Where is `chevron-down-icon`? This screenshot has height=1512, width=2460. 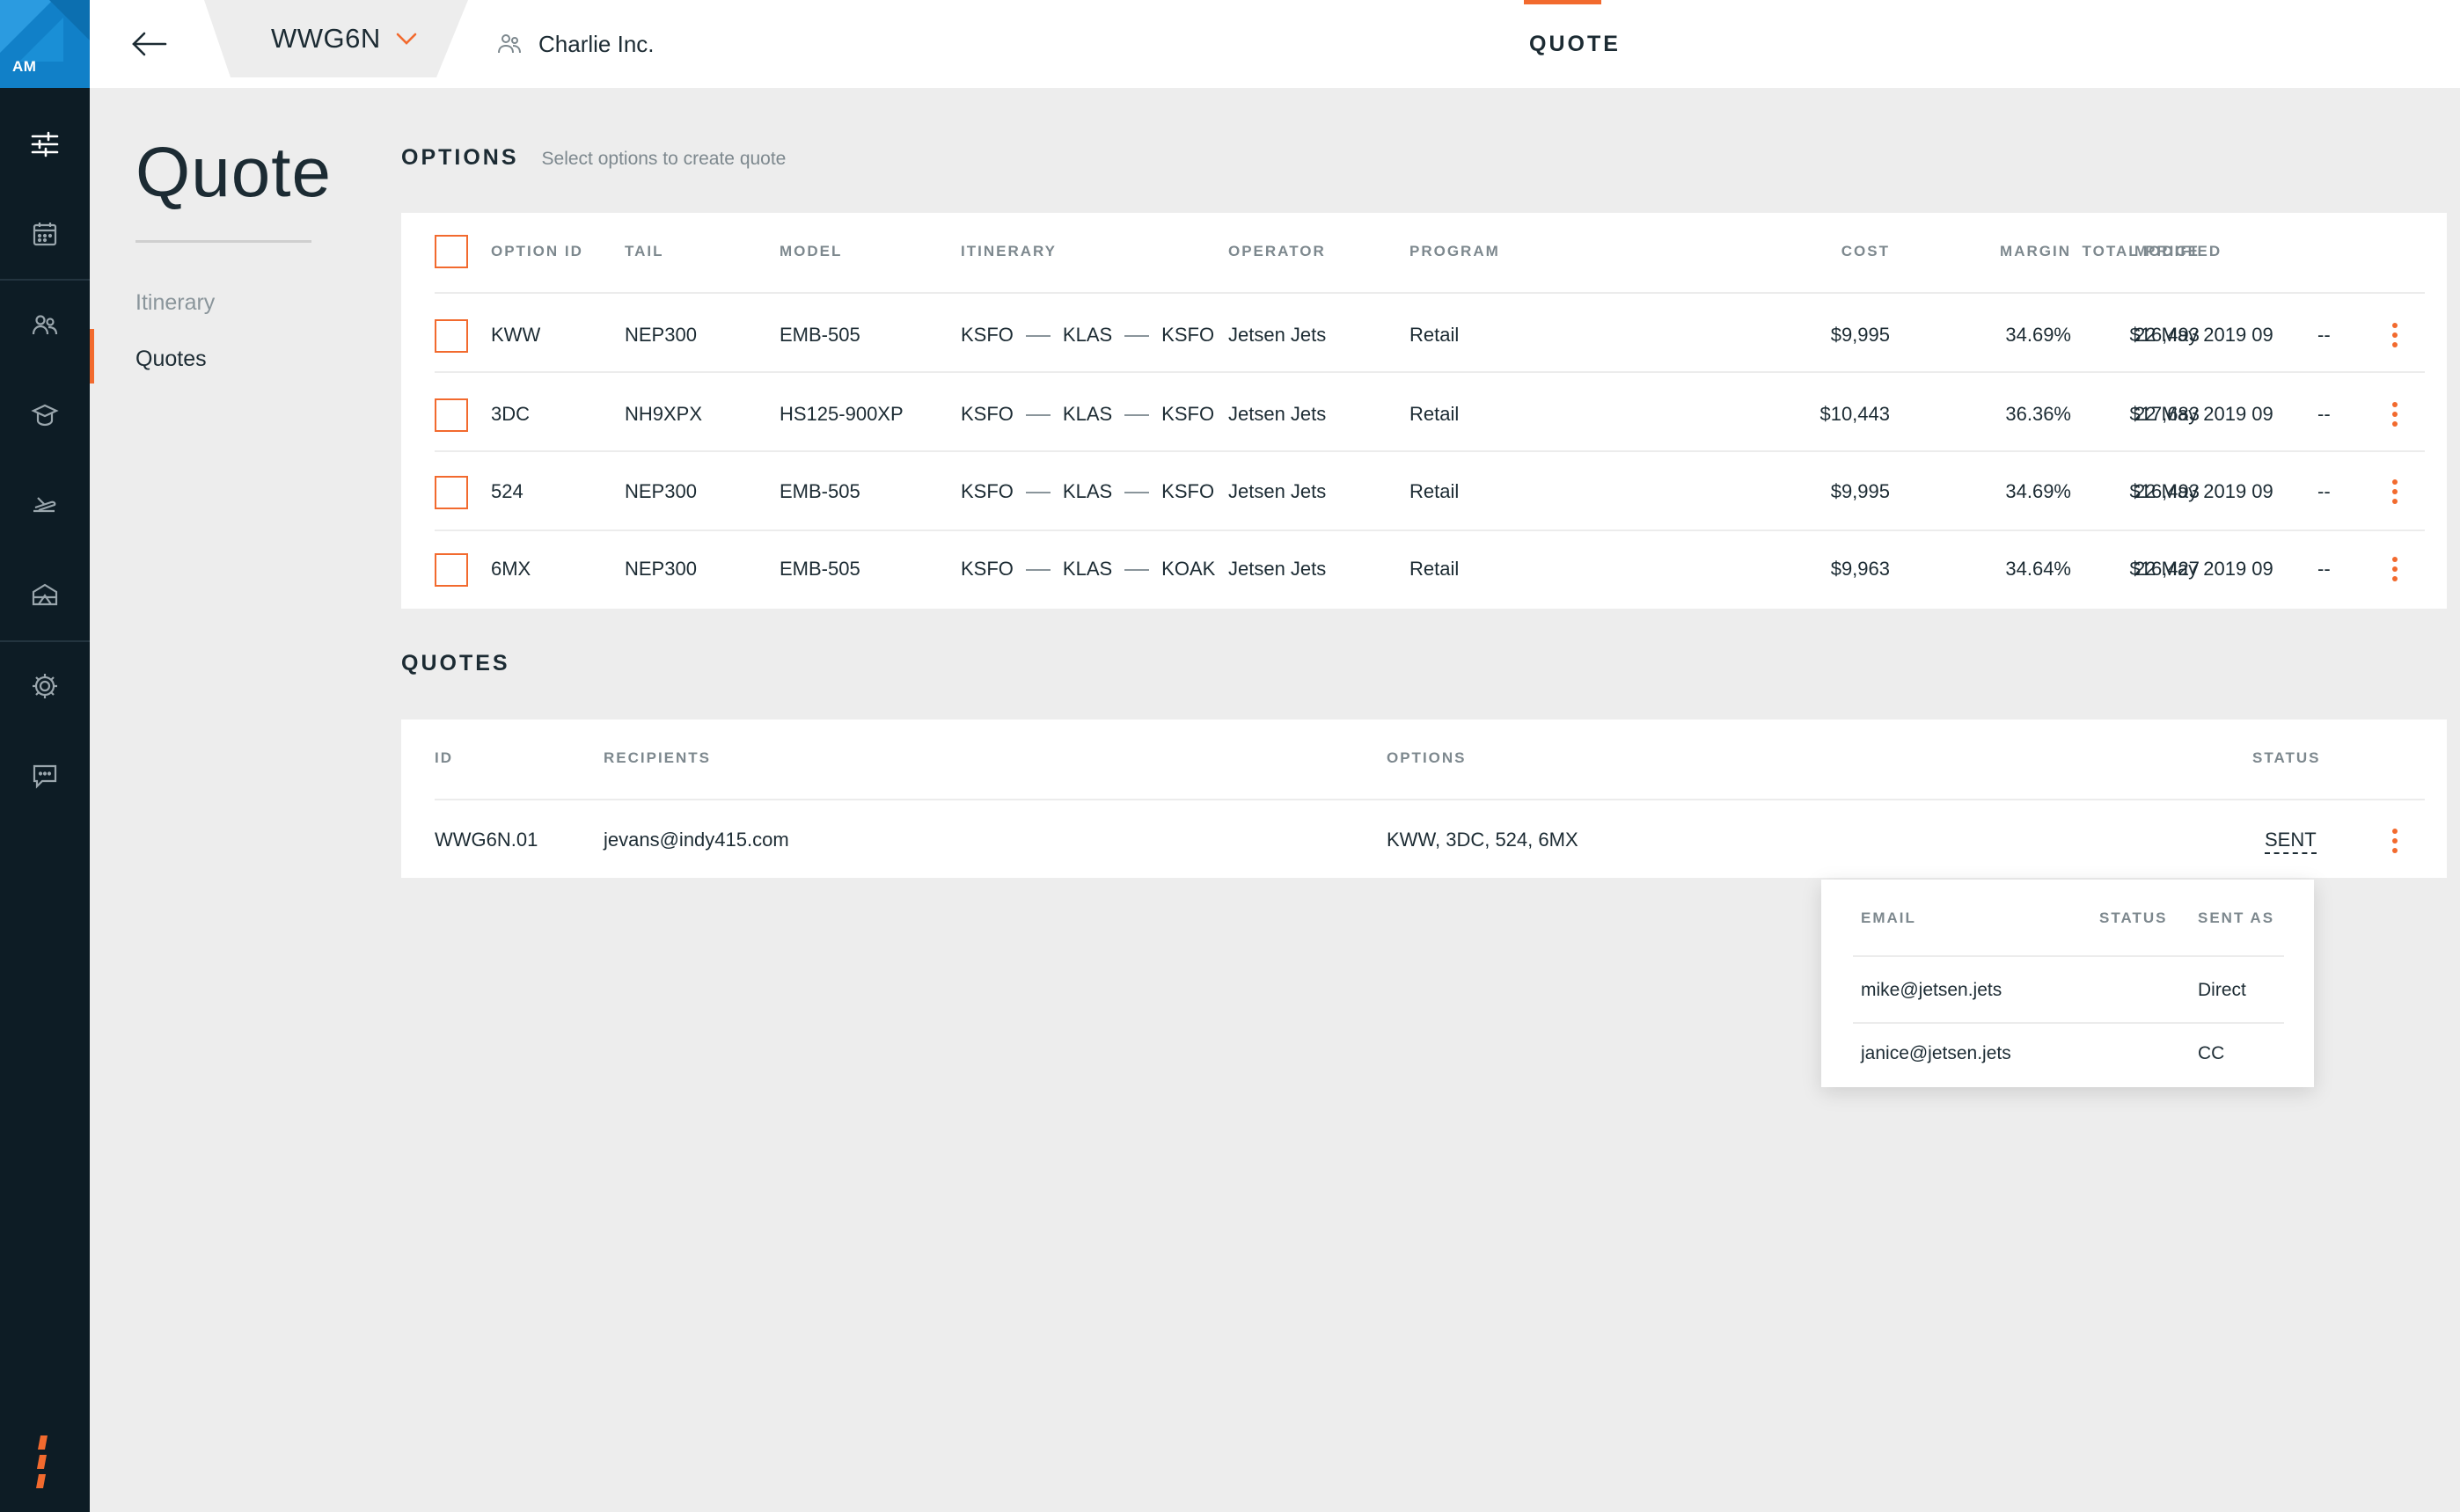 chevron-down-icon is located at coordinates (406, 39).